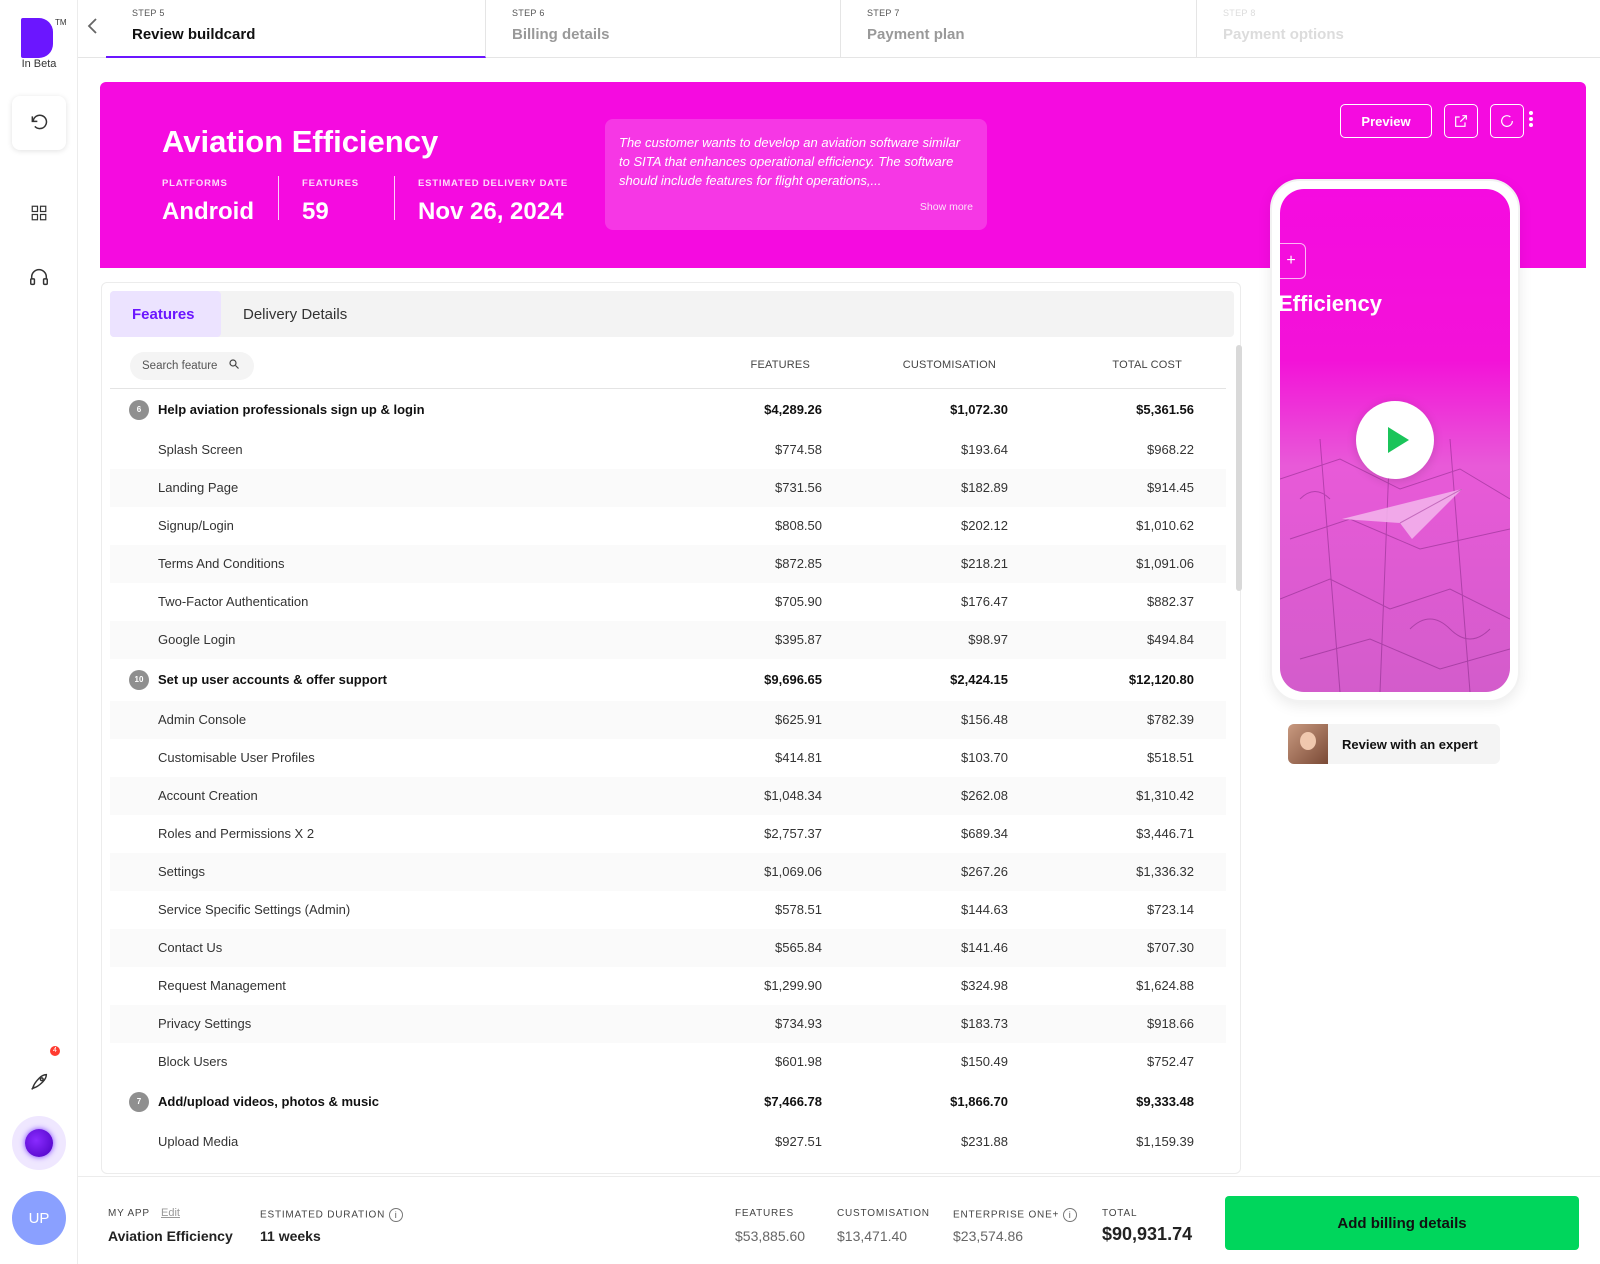 The height and width of the screenshot is (1264, 1600). What do you see at coordinates (170, 1236) in the screenshot?
I see `app-name: Aviation Efficiency` at bounding box center [170, 1236].